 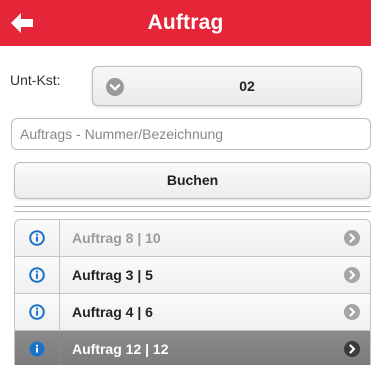 What do you see at coordinates (120, 349) in the screenshot?
I see `order-label: Auftrag 12 | 12` at bounding box center [120, 349].